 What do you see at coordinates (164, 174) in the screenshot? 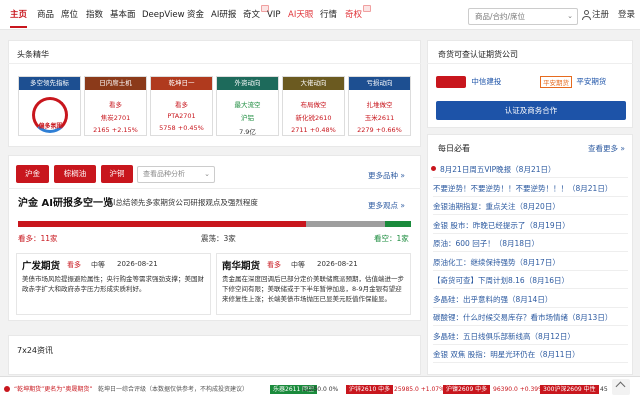
I see `variety-select-label: 查看品种分析` at bounding box center [164, 174].